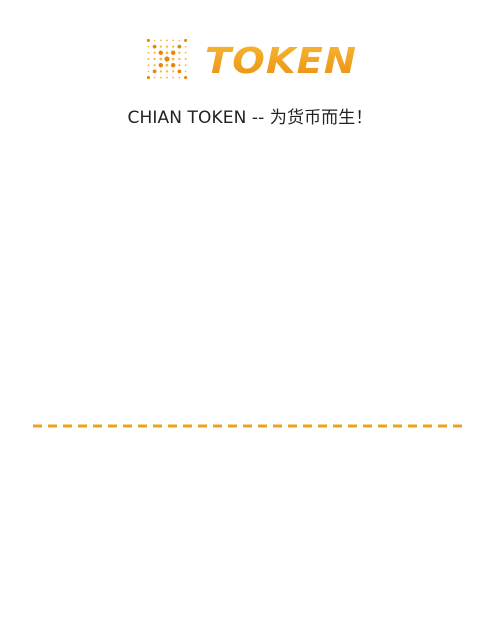 The image size is (500, 625). Describe the element at coordinates (250, 118) in the screenshot. I see `tagline: CHIAN TOKEN -- 为货币而生！` at that location.